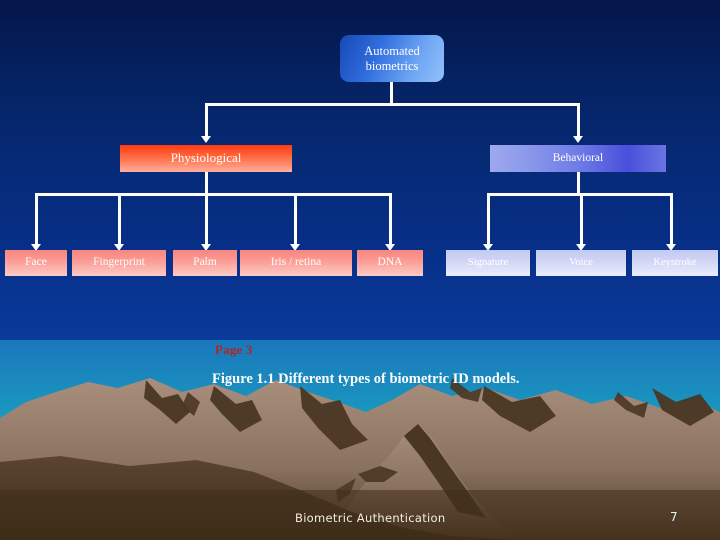  I want to click on node-leaf-keystroke: Keystroke, so click(675, 263).